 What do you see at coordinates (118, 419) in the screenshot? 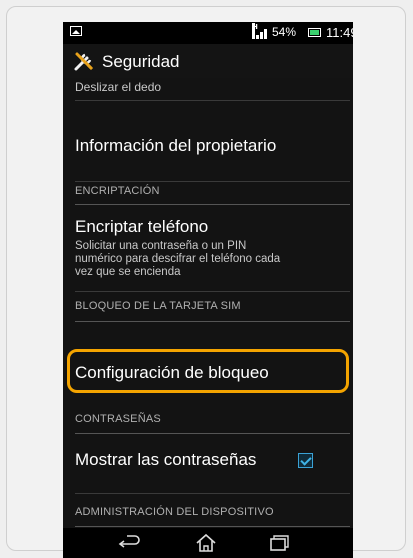
I see `section-header-passwords: CONTRASEÑAS` at bounding box center [118, 419].